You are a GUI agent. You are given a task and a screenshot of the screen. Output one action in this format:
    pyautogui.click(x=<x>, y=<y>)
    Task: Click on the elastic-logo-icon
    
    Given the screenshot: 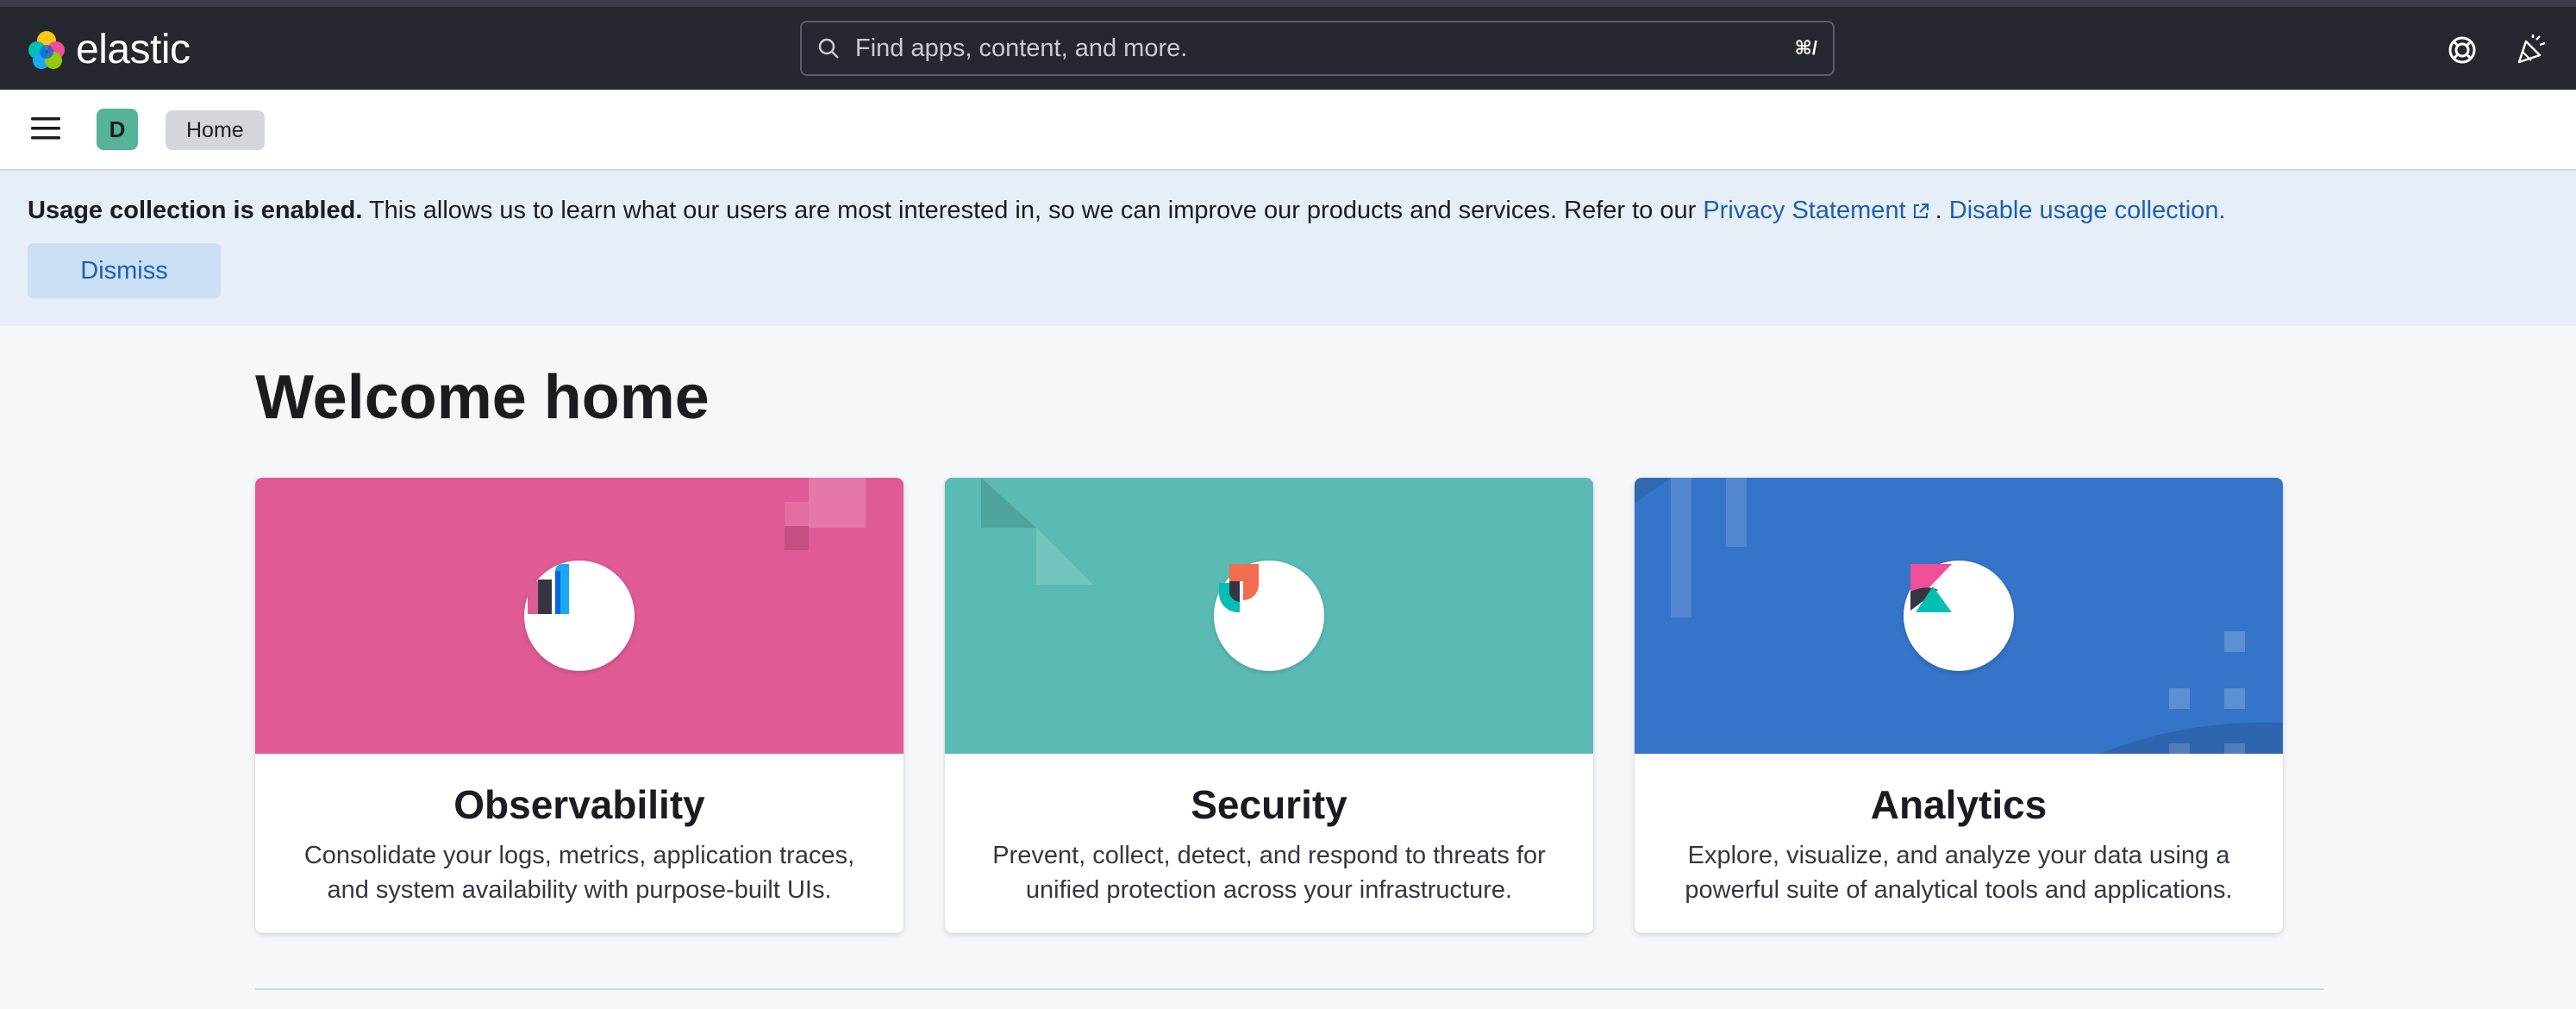 What is the action you would take?
    pyautogui.click(x=46, y=49)
    